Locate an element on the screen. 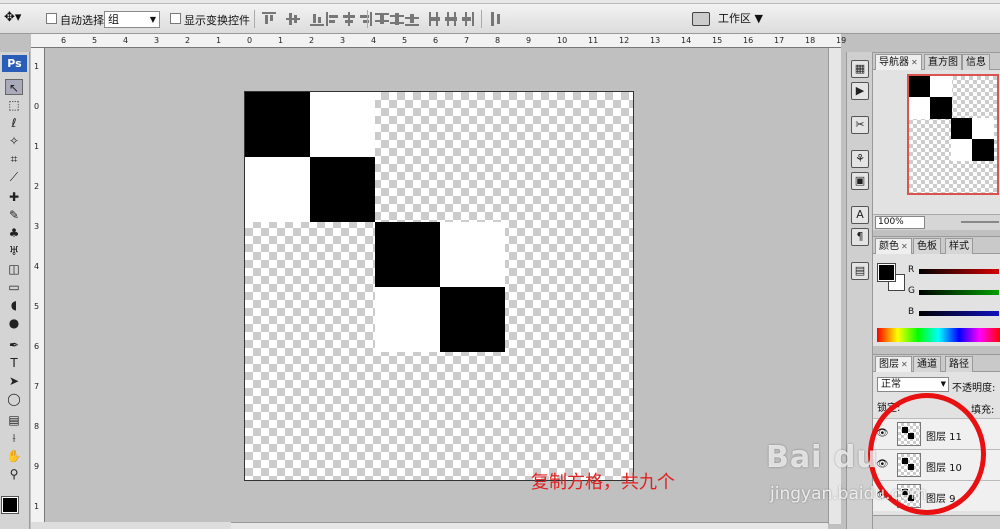 Image resolution: width=1000 pixels, height=529 pixels. layer-comps-icon: ▤ is located at coordinates (860, 271).